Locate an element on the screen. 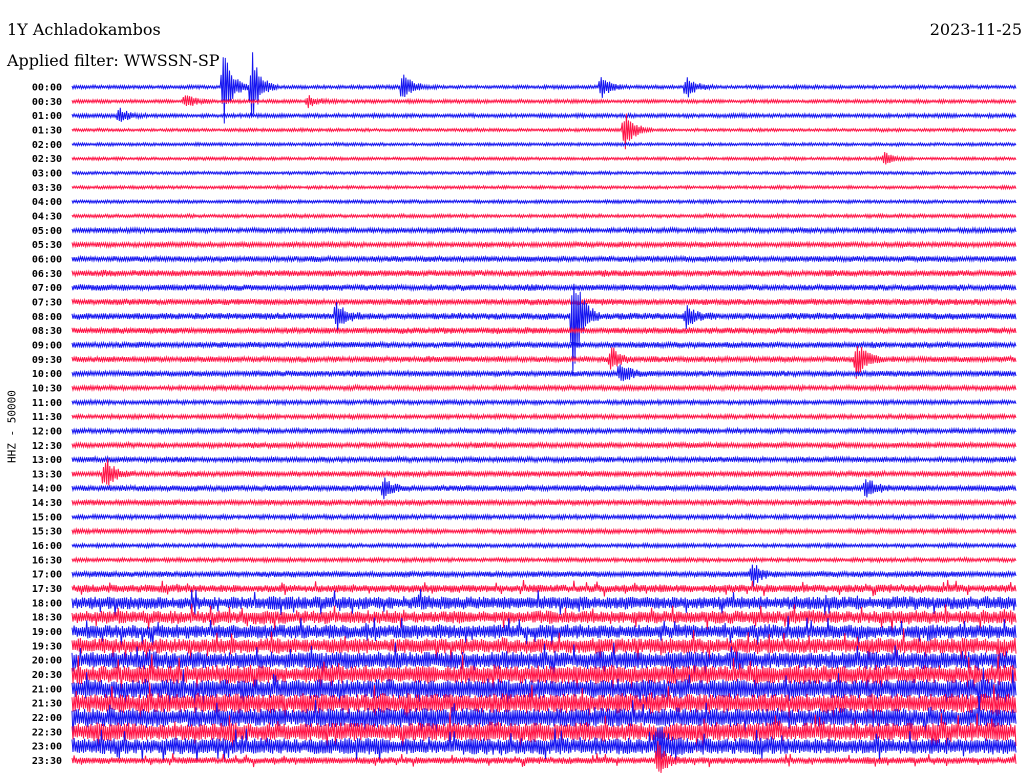  row-time-label: 17:30 is located at coordinates (47, 589).